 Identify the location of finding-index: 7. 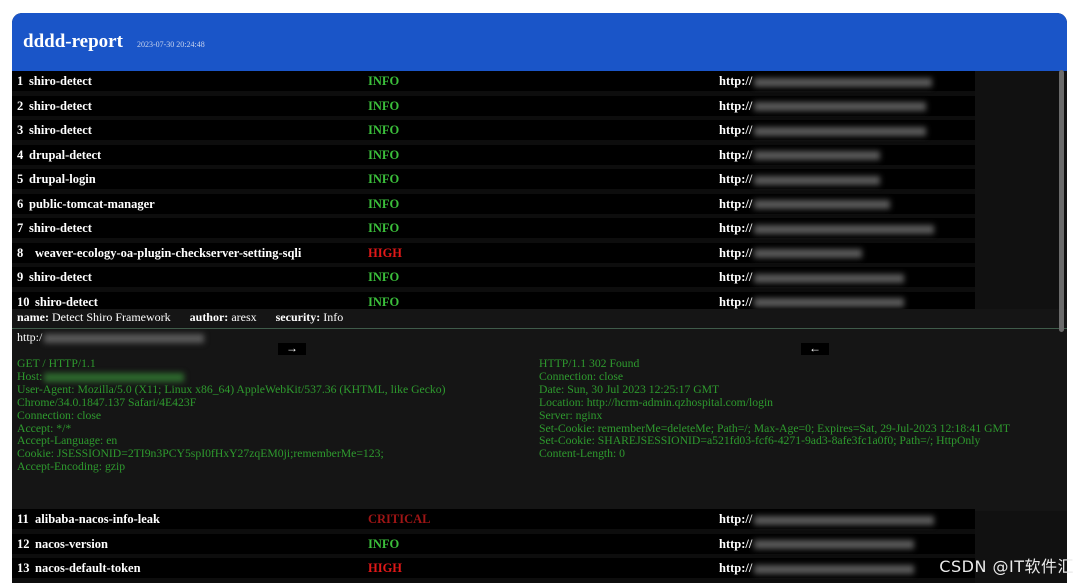
(20, 228).